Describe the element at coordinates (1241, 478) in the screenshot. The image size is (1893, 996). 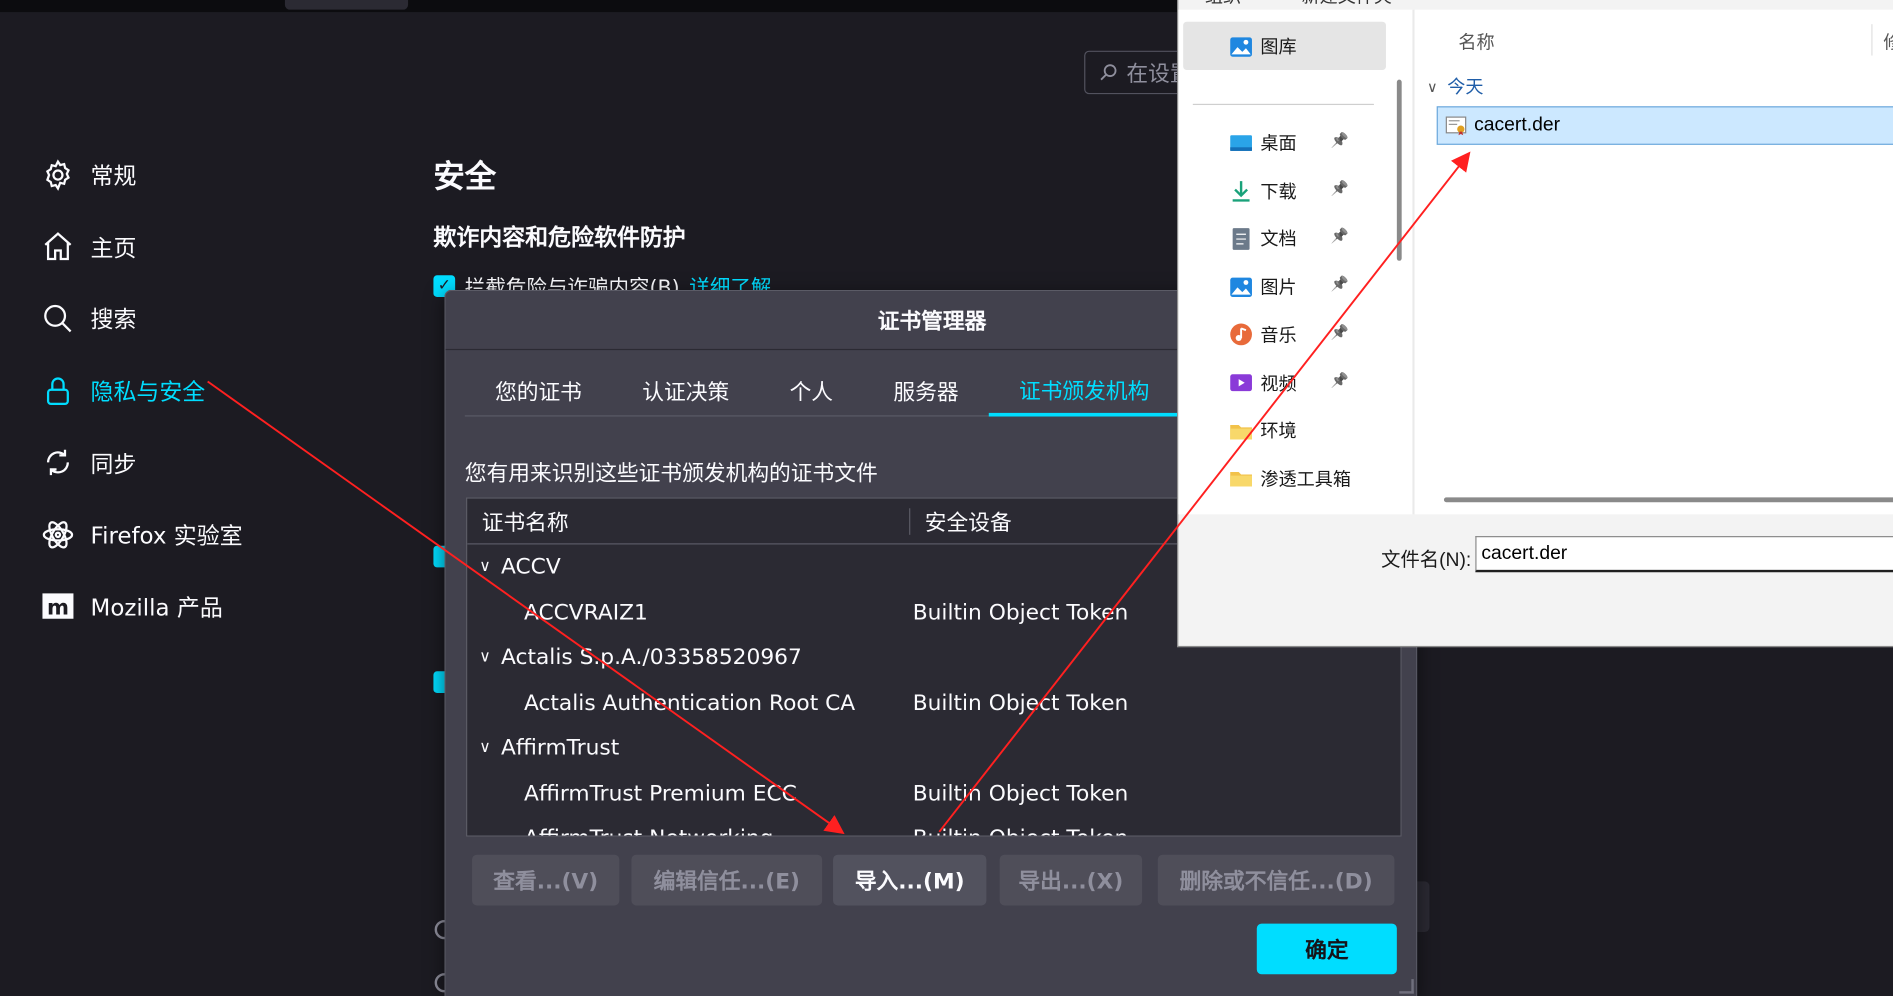
I see `folder-icon` at that location.